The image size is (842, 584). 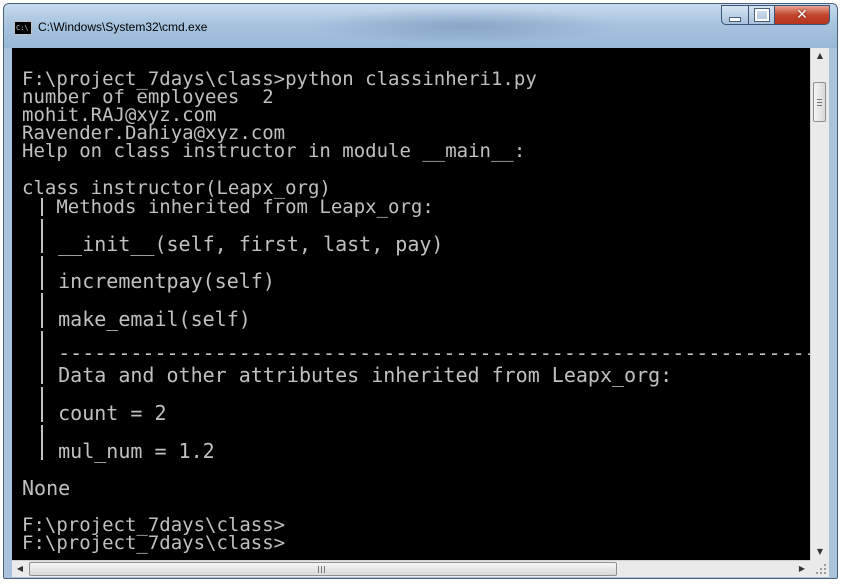 I want to click on vertical-scrollbar: ▲ ▼, so click(x=819, y=304).